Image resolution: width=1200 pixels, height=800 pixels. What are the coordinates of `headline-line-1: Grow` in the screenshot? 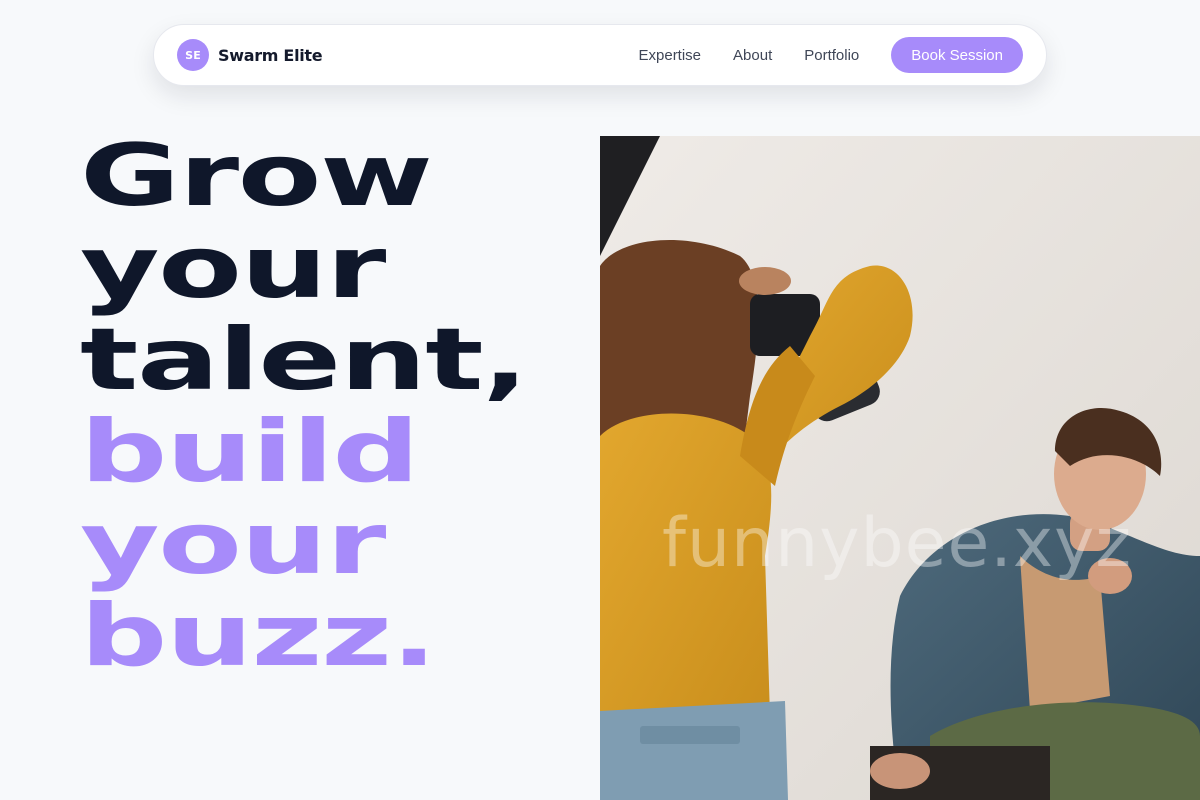 It's located at (256, 176).